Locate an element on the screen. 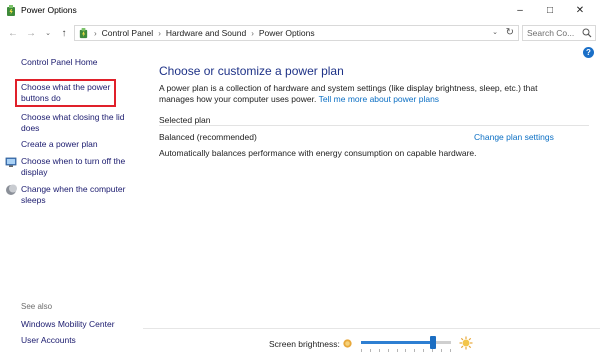  breadcrumb-power-options: Power Options is located at coordinates (287, 33).